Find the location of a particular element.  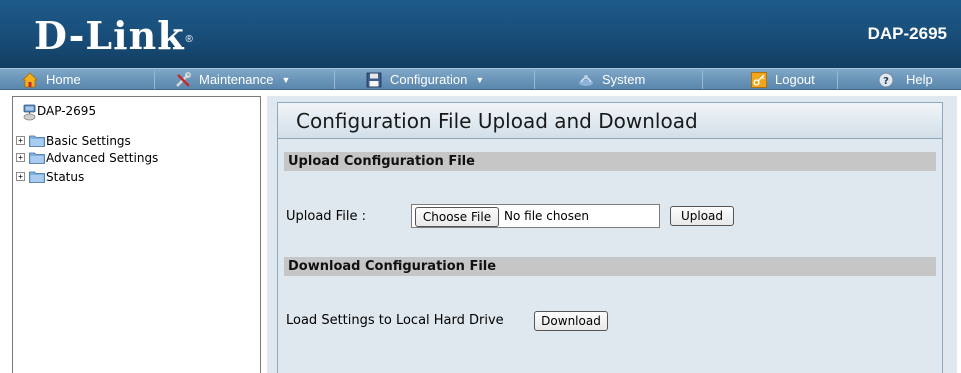

download-label: Load Settings to Local Hard Drive is located at coordinates (395, 320).